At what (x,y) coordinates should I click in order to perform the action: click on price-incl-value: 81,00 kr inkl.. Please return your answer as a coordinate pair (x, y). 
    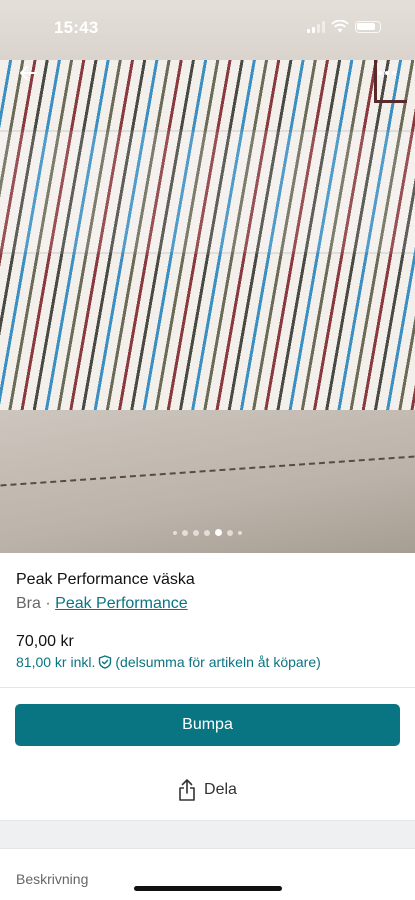
    Looking at the image, I should click on (56, 662).